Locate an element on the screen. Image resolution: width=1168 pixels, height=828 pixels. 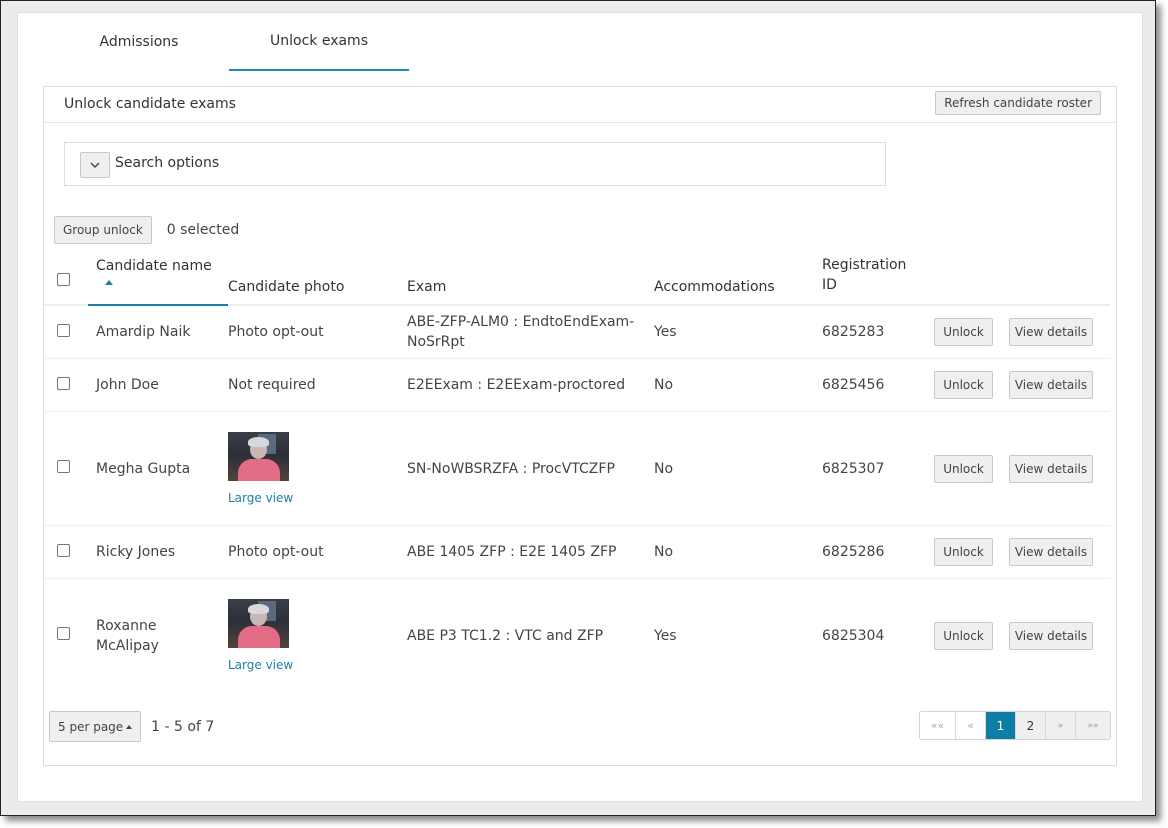
per-page-dropdown: 5 per page is located at coordinates (95, 726).